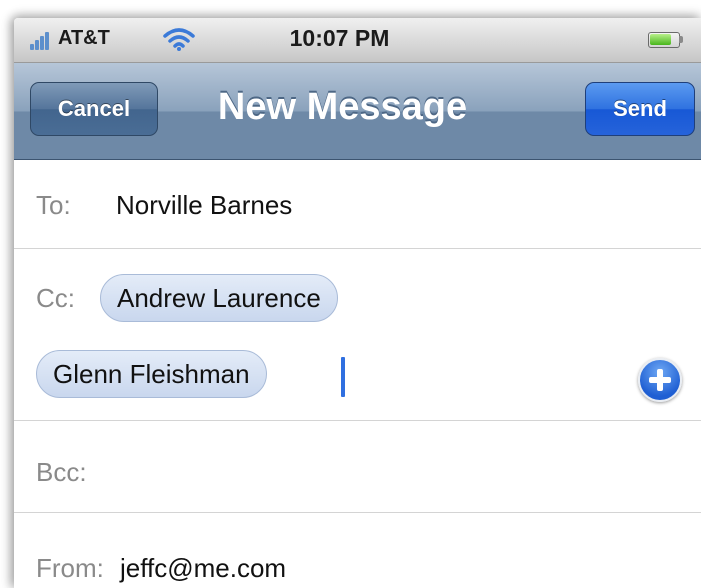 This screenshot has width=701, height=588. What do you see at coordinates (357, 204) in the screenshot?
I see `to-field: To: Norville Barnes` at bounding box center [357, 204].